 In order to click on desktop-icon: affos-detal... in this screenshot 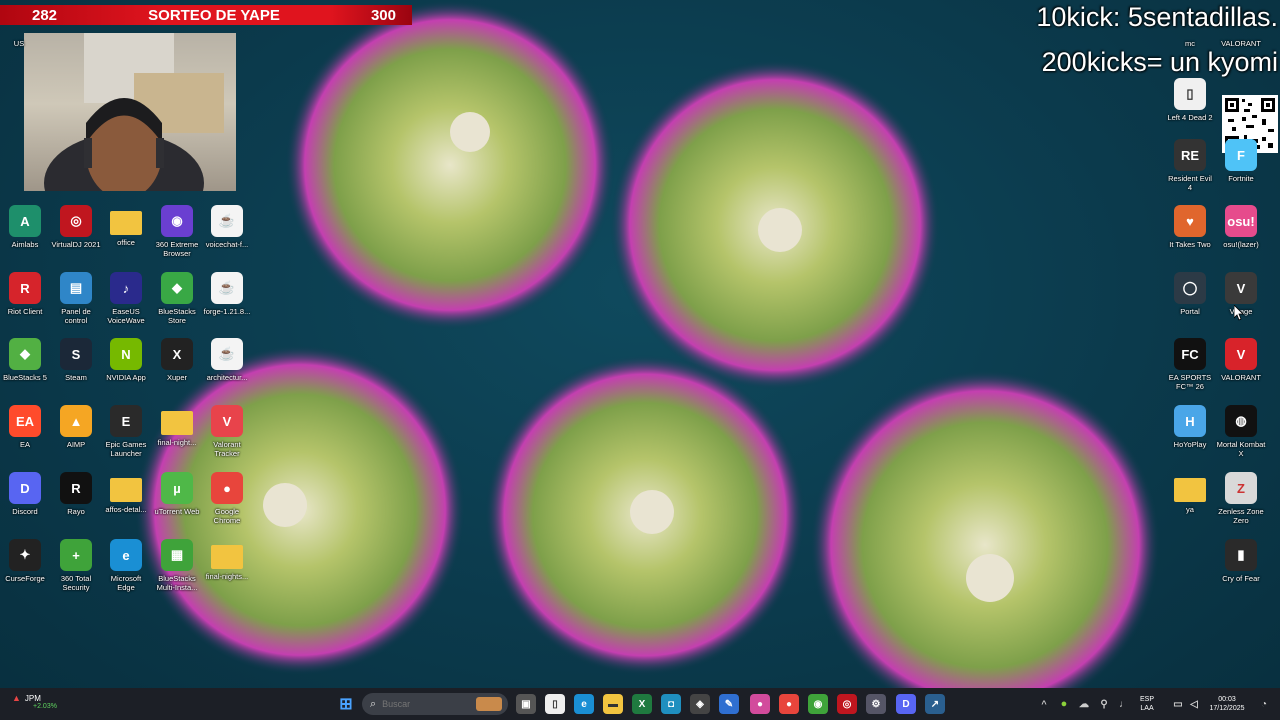, I will do `click(126, 493)`.